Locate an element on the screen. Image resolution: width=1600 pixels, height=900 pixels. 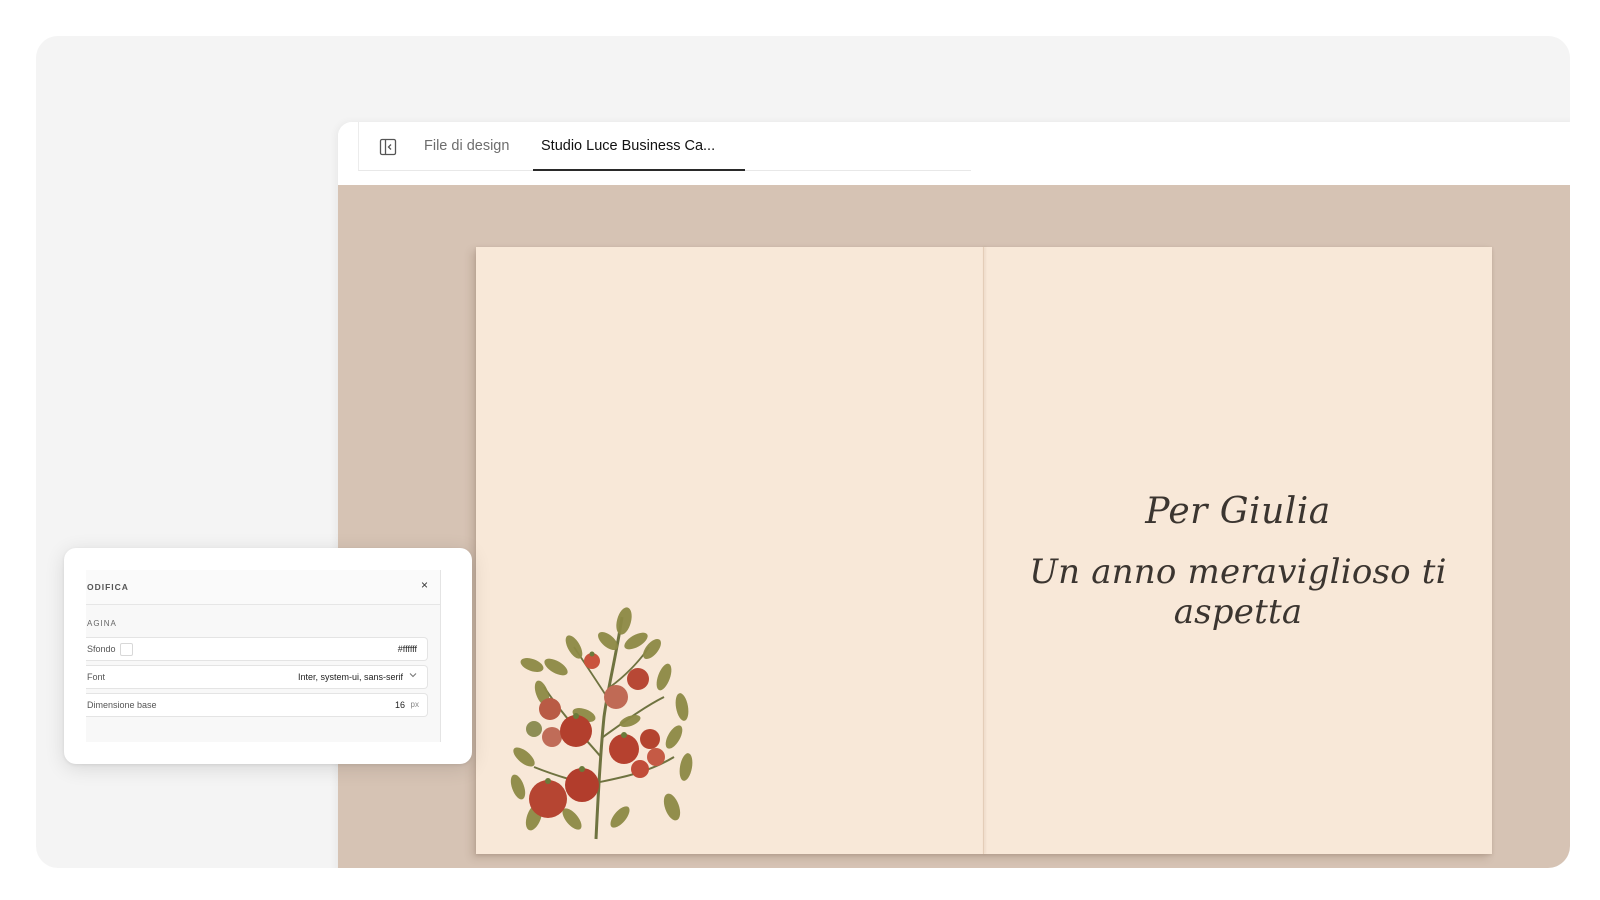
edit-panel-title: ODIFICA is located at coordinates (108, 587).